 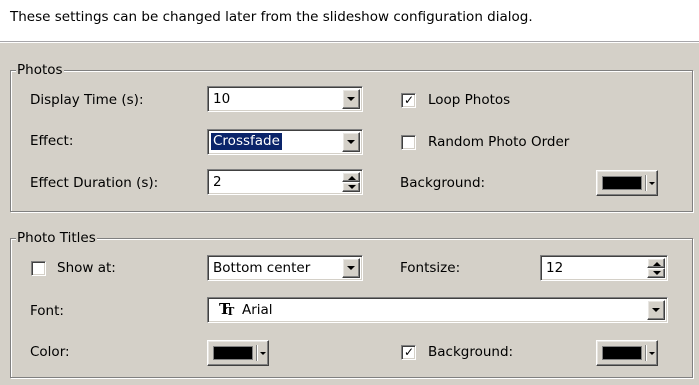 I want to click on show-at-label: Show at:, so click(x=86, y=268).